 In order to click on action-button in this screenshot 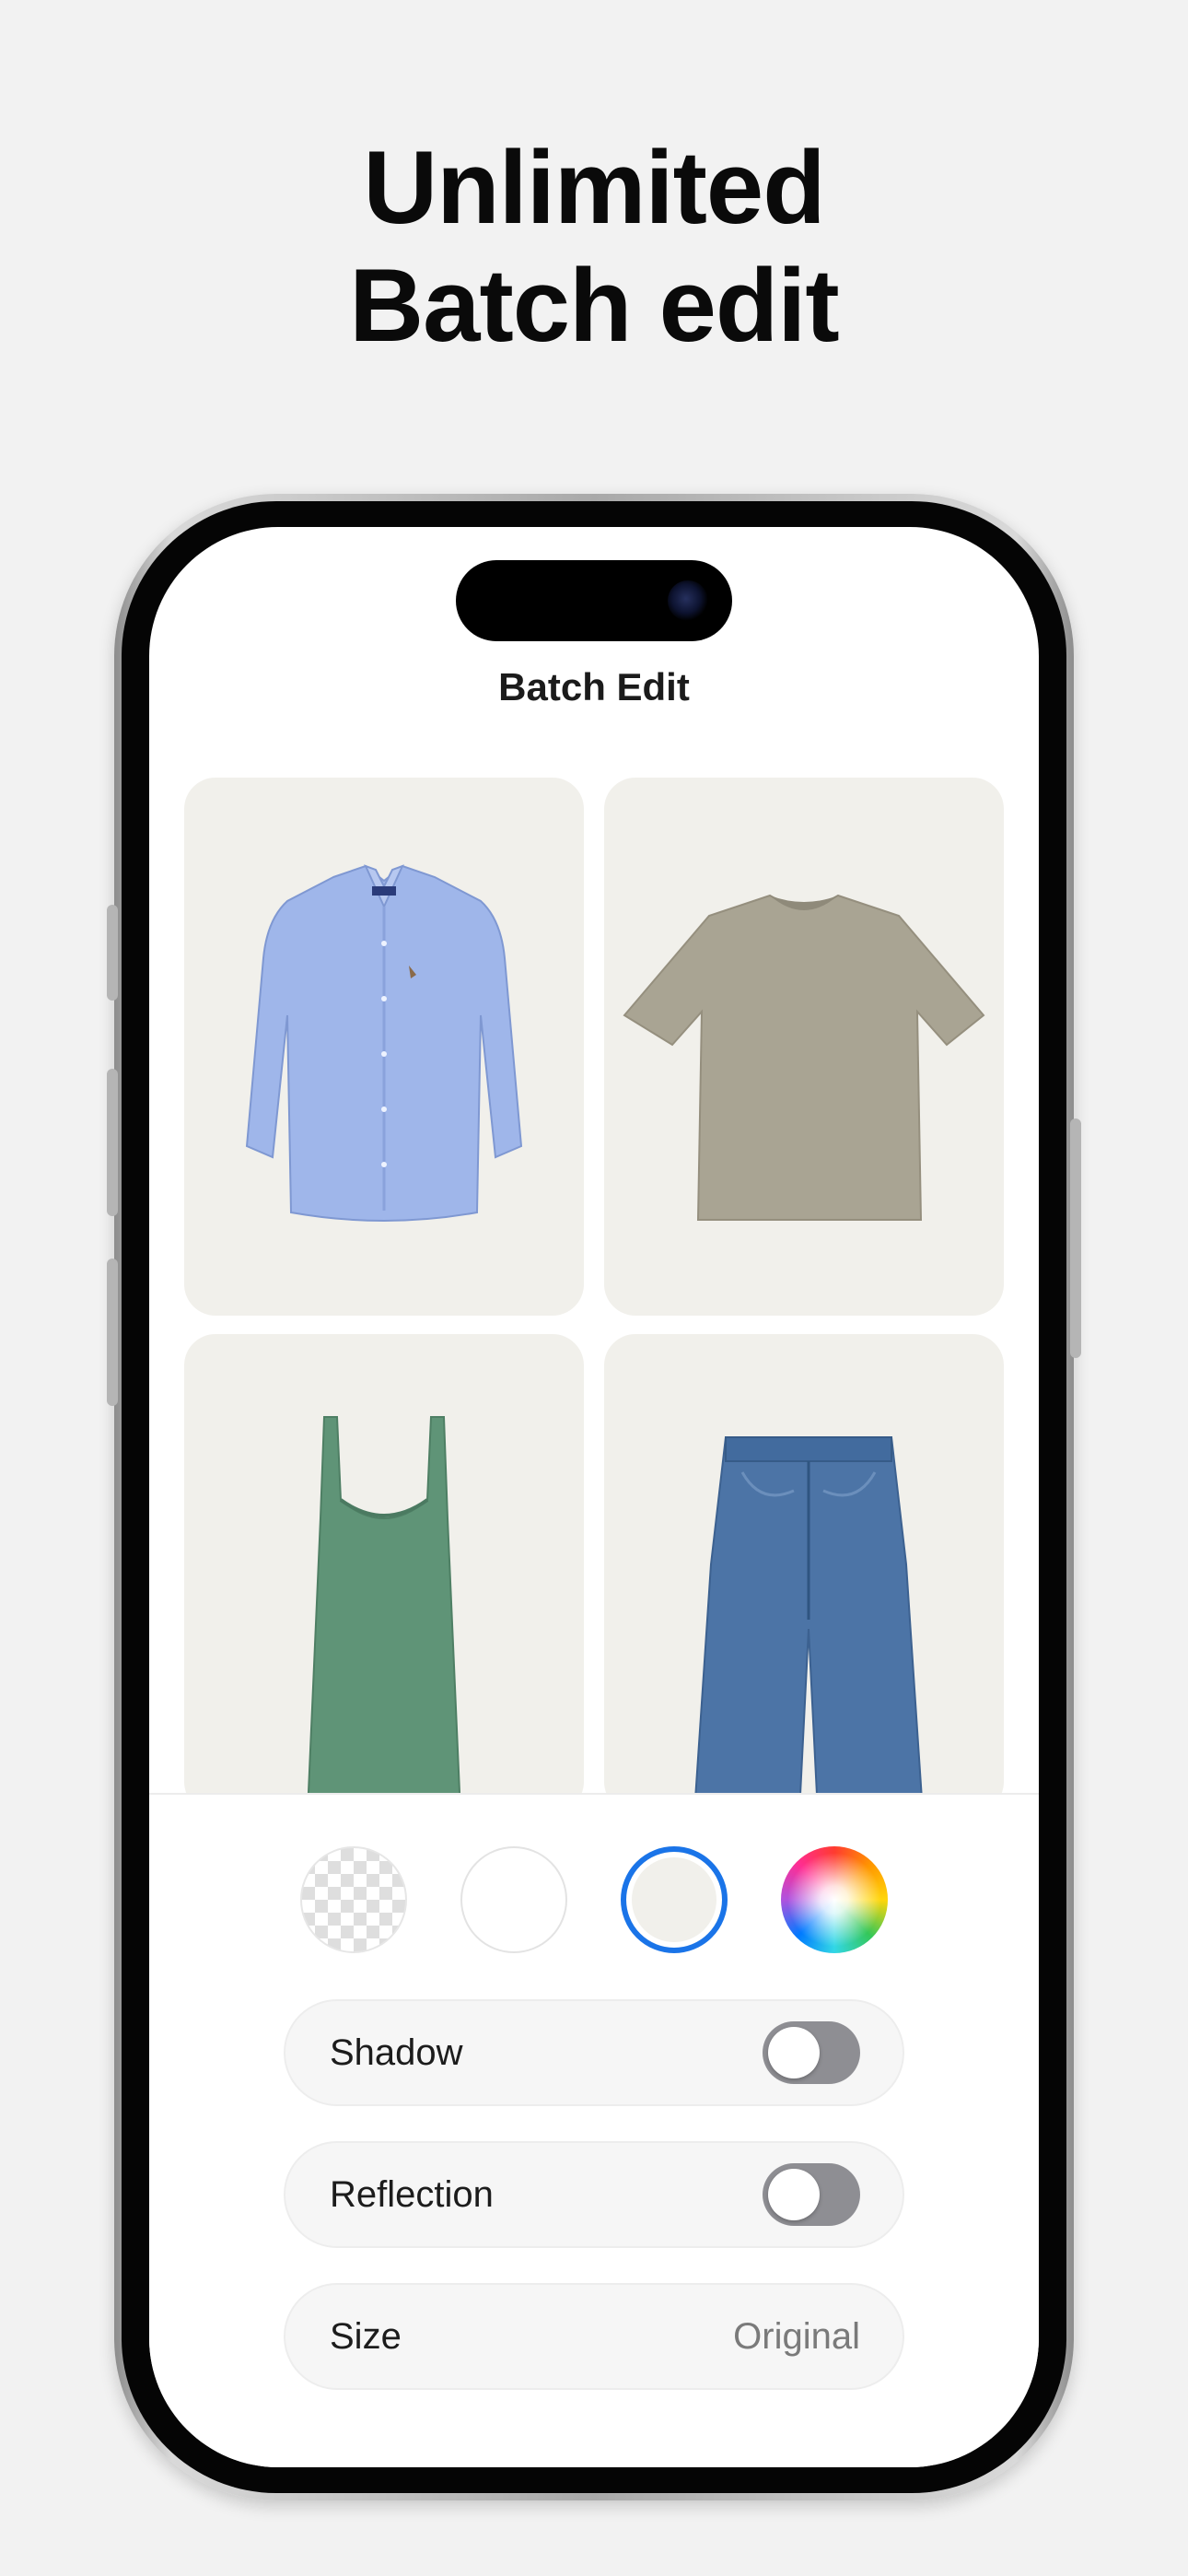, I will do `click(112, 953)`.